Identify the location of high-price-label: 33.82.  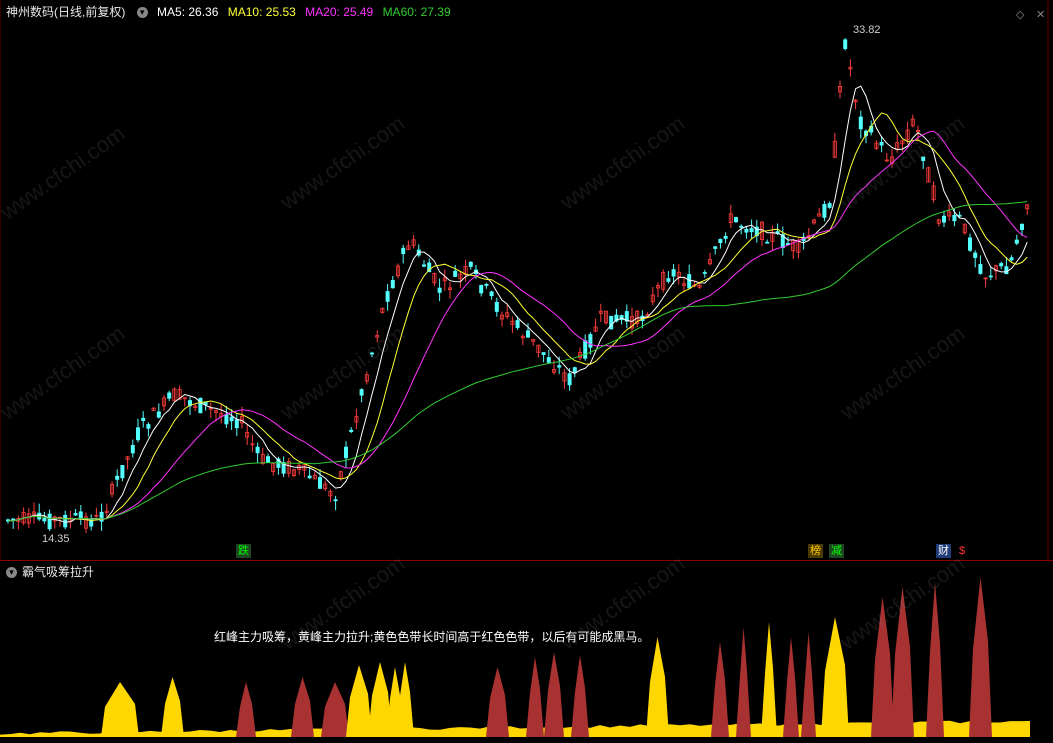
(867, 30).